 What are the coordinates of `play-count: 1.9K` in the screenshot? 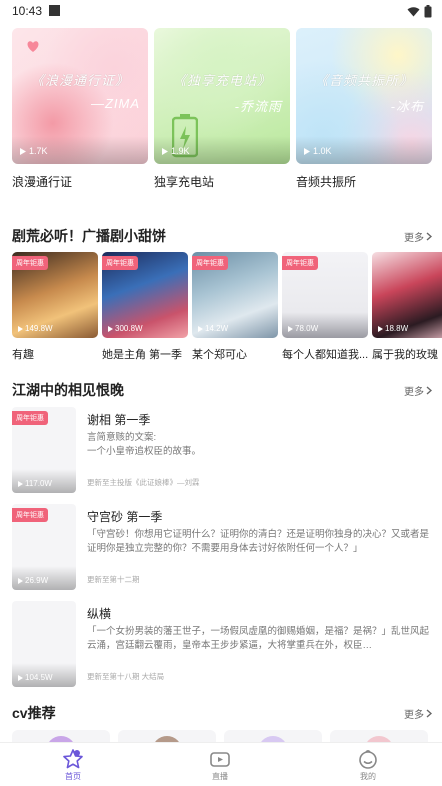 It's located at (176, 151).